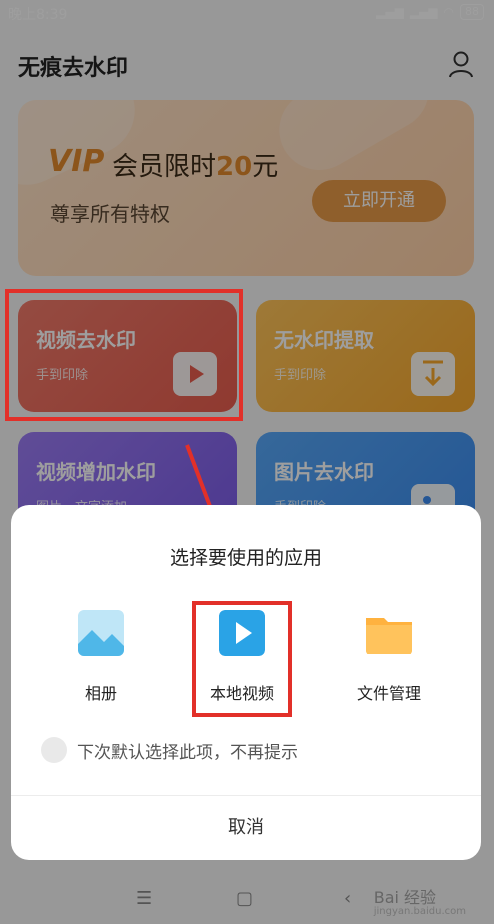 This screenshot has height=924, width=494. I want to click on watermark-logo: Bai 经验 jingyan.baidu.com, so click(420, 900).